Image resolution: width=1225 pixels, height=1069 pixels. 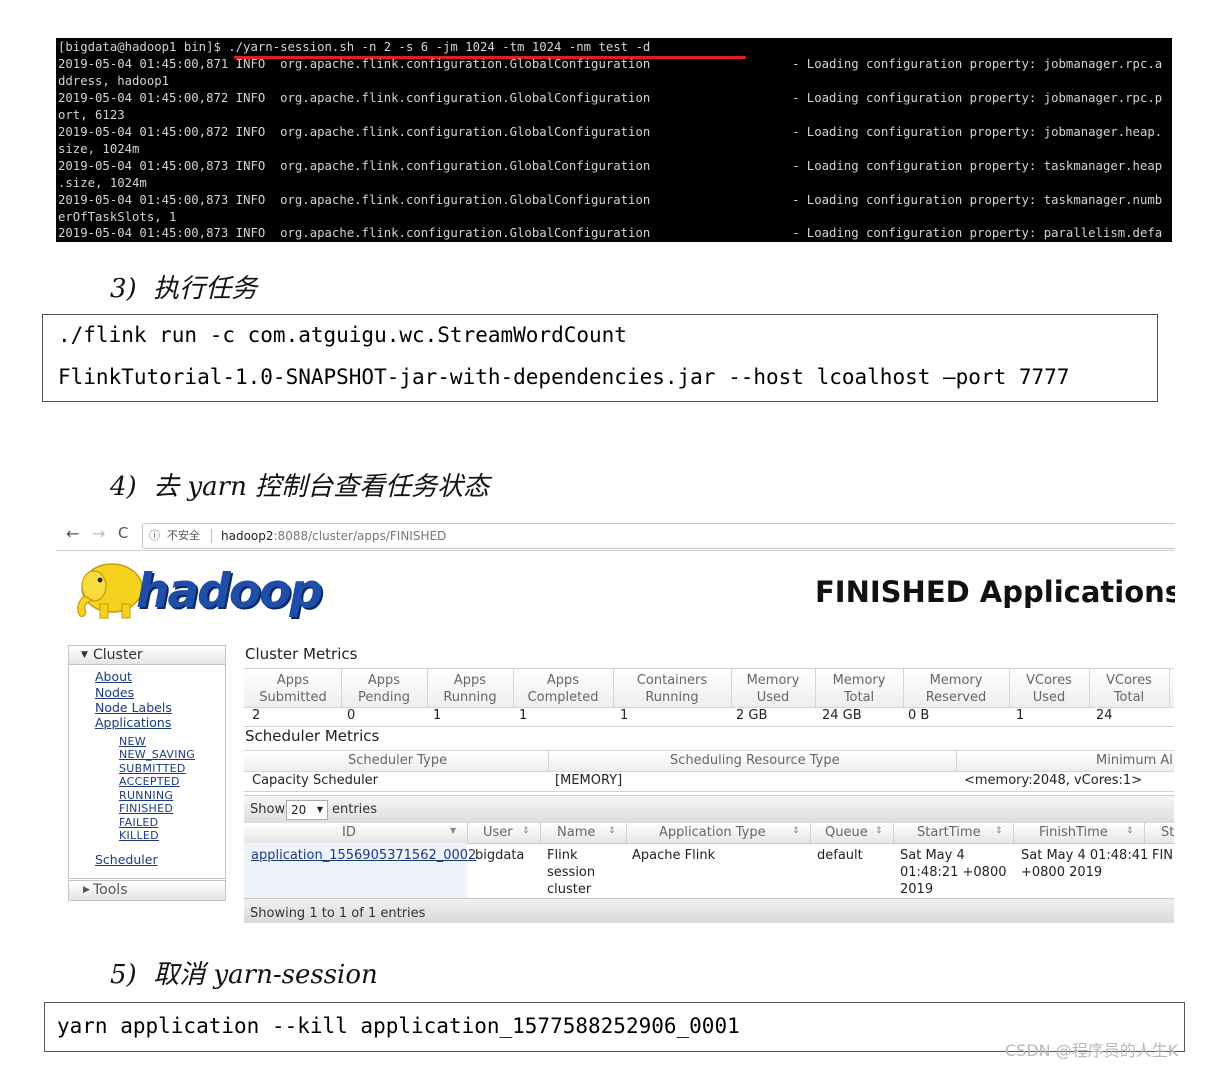 I want to click on sidebar-link-applications: Applications, so click(x=133, y=722).